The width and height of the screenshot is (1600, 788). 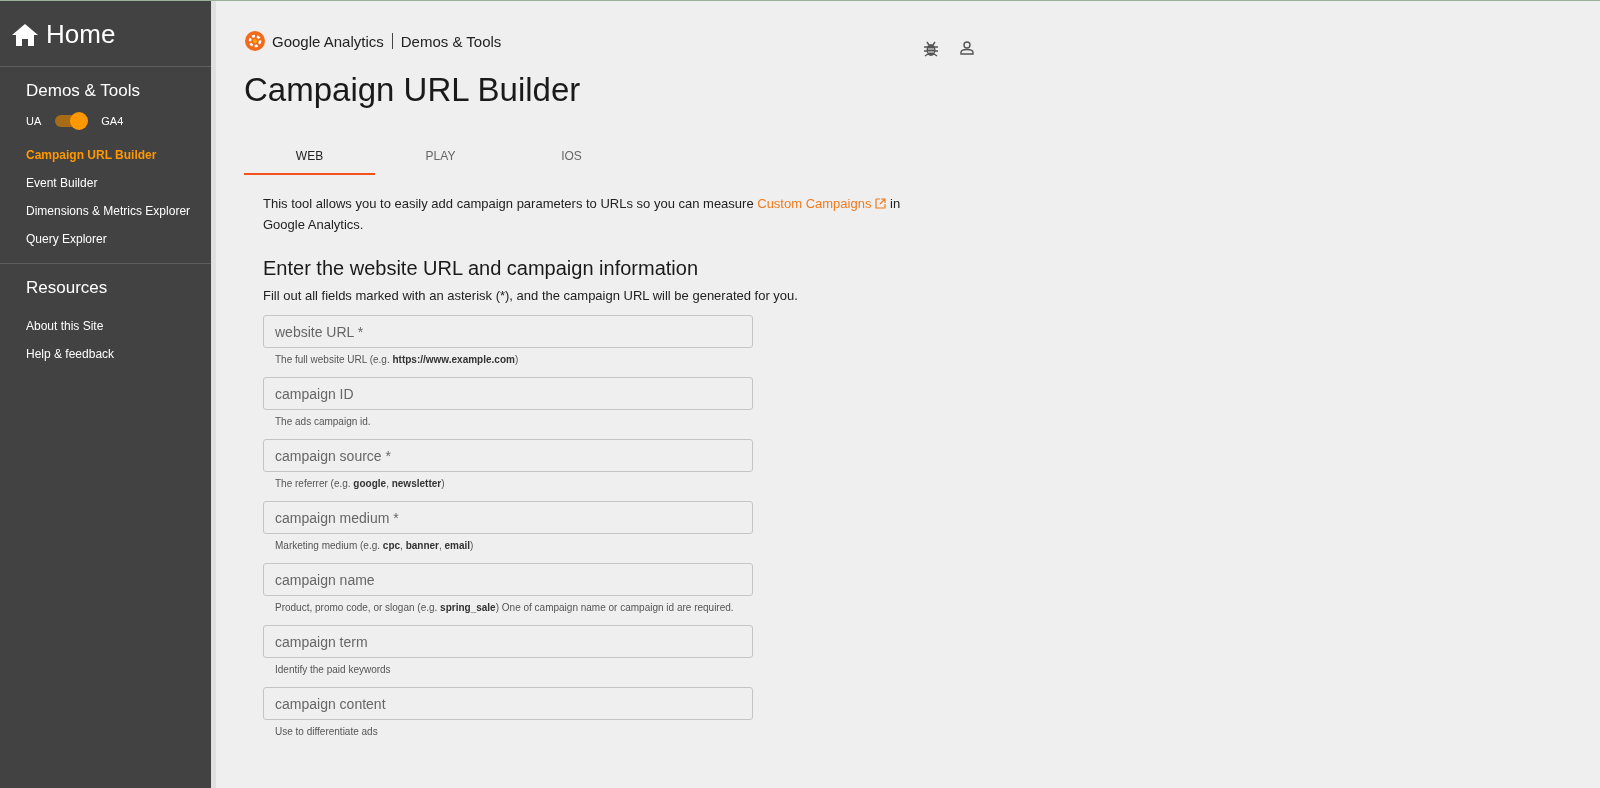 I want to click on toggle-label: GA4, so click(x=112, y=121).